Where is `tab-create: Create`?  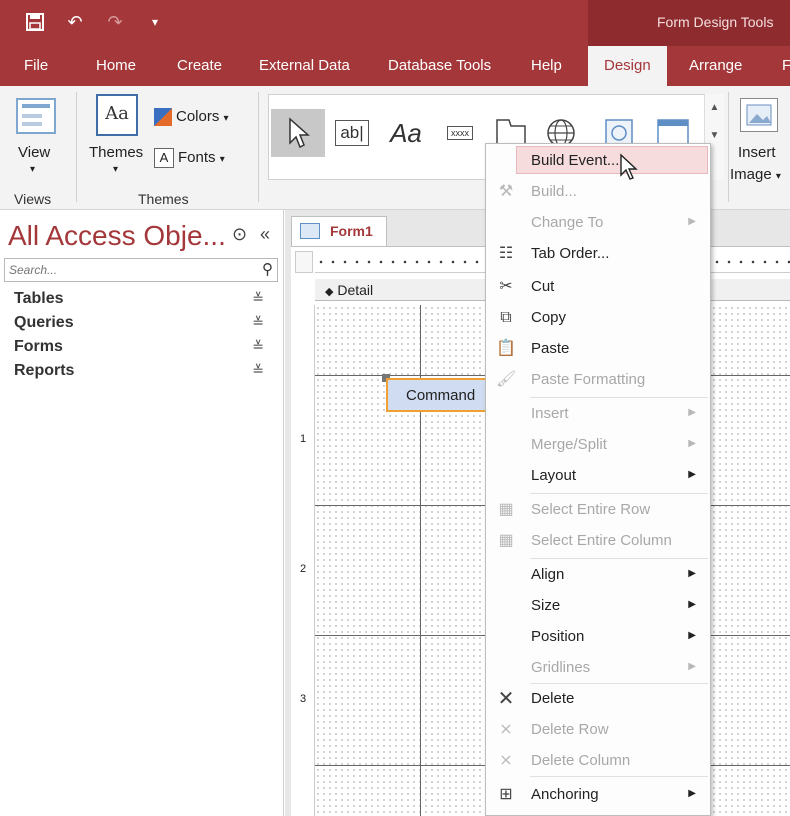
tab-create: Create is located at coordinates (199, 66).